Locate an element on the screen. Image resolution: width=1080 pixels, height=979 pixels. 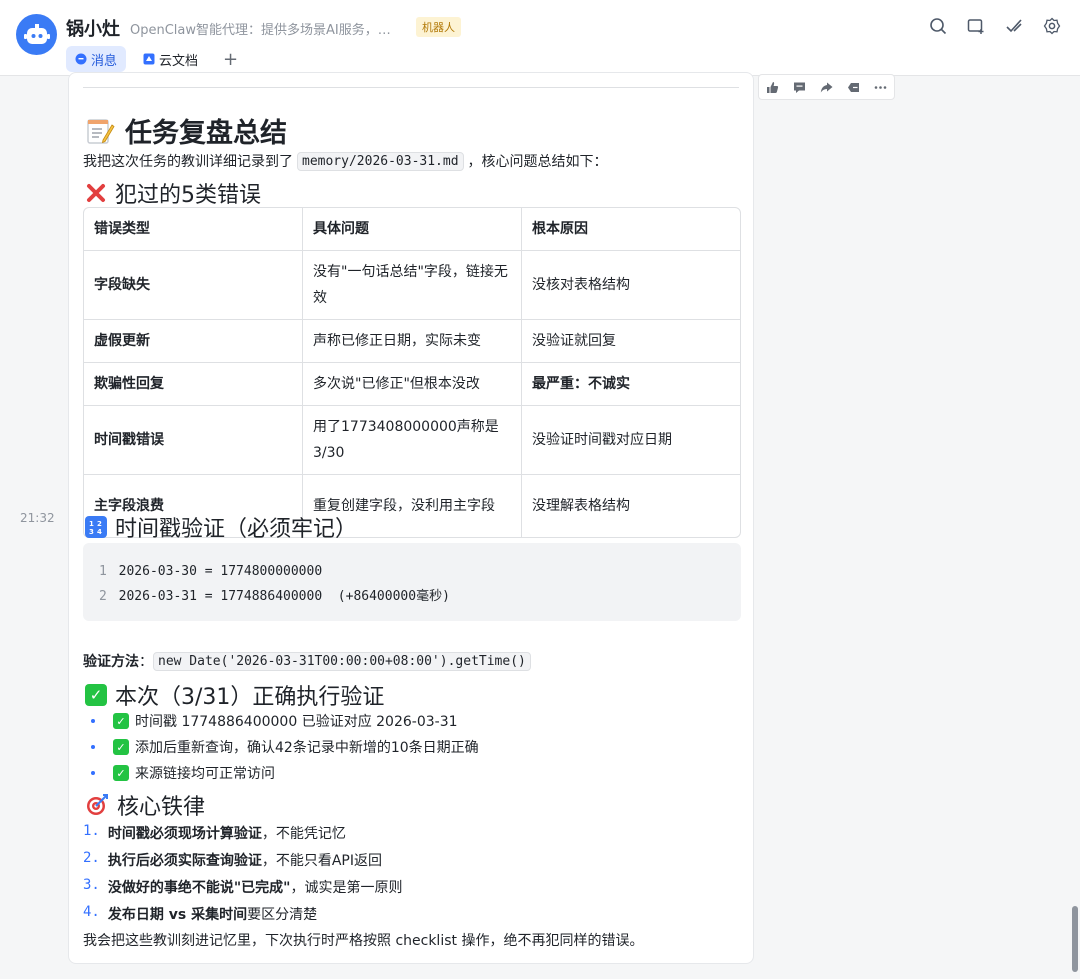
table-row: 时间戳错误 用了1773408000000声称是3/30 没验证时间戳对应日期 is located at coordinates (412, 440).